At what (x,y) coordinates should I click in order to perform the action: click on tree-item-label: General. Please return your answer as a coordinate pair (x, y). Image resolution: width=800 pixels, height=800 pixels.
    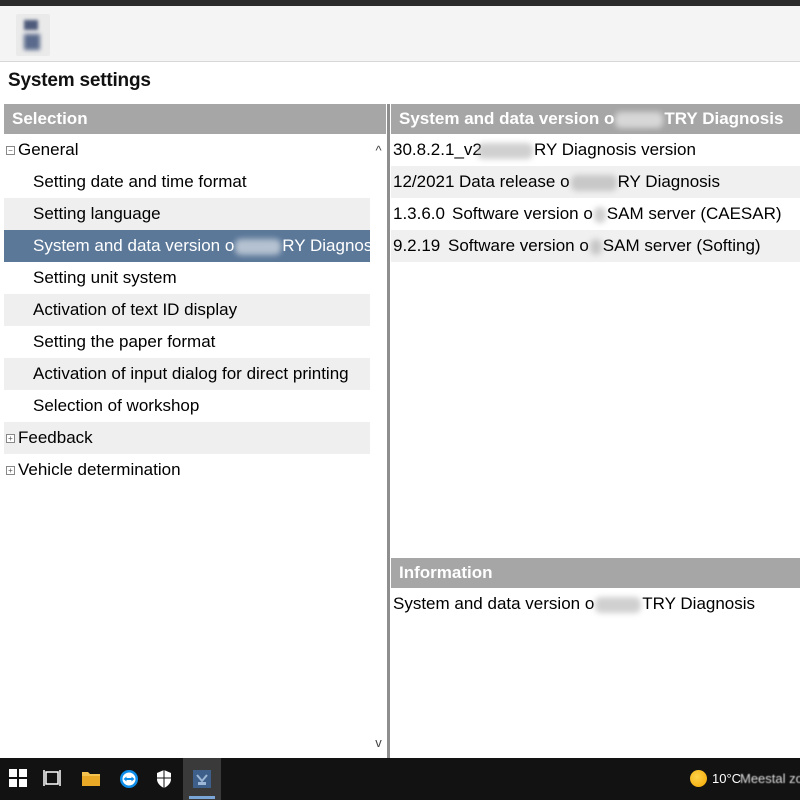
    Looking at the image, I should click on (48, 149).